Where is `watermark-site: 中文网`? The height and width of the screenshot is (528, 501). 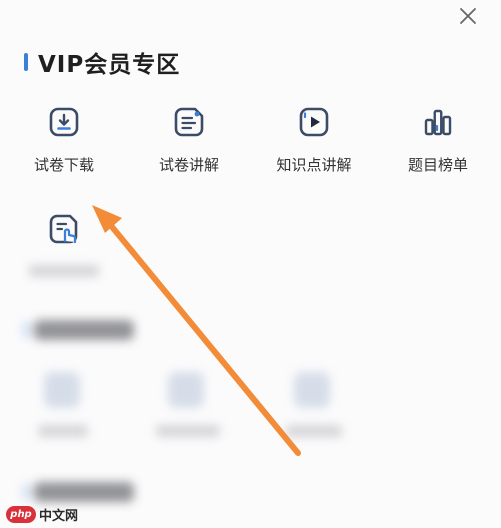
watermark-site: 中文网 is located at coordinates (59, 516).